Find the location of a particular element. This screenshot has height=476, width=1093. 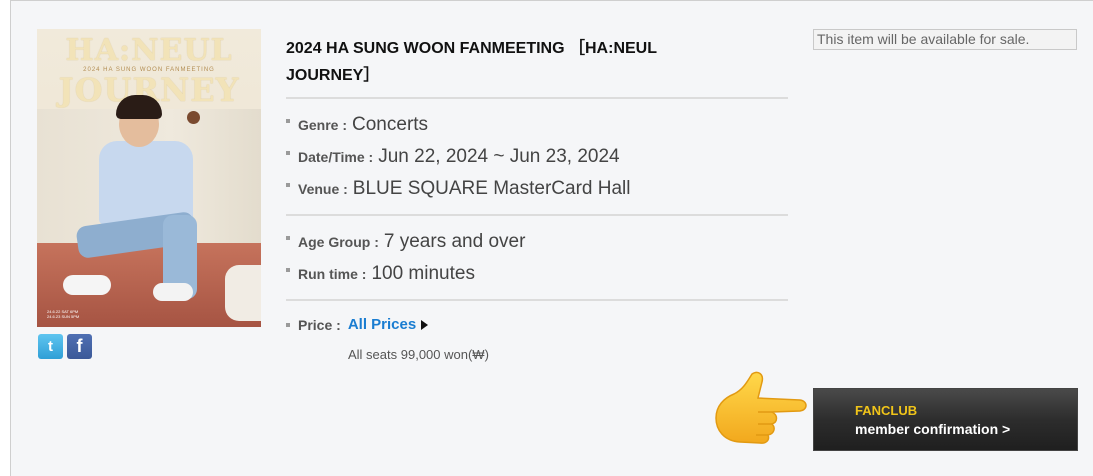

age-row: Age Group : 7 years and over is located at coordinates (405, 242).